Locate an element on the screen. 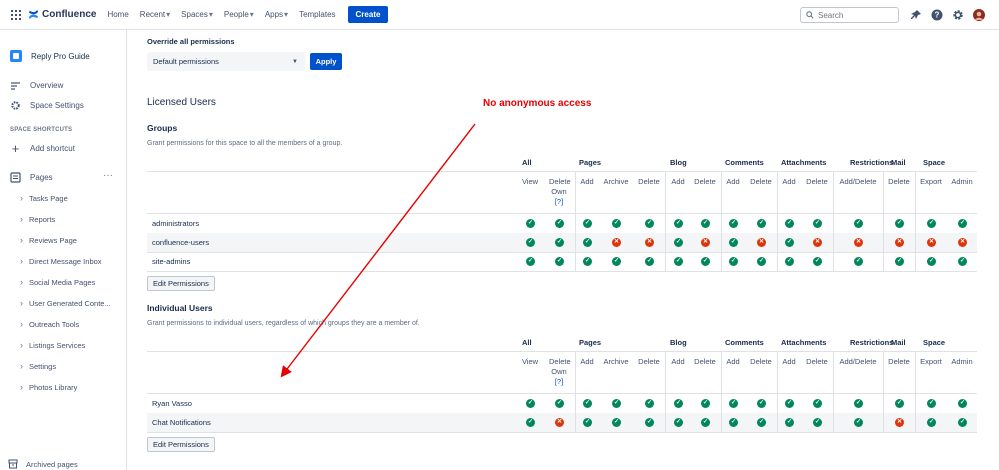 The height and width of the screenshot is (470, 999). nav-item-recent: Recent ▾ is located at coordinates (155, 14).